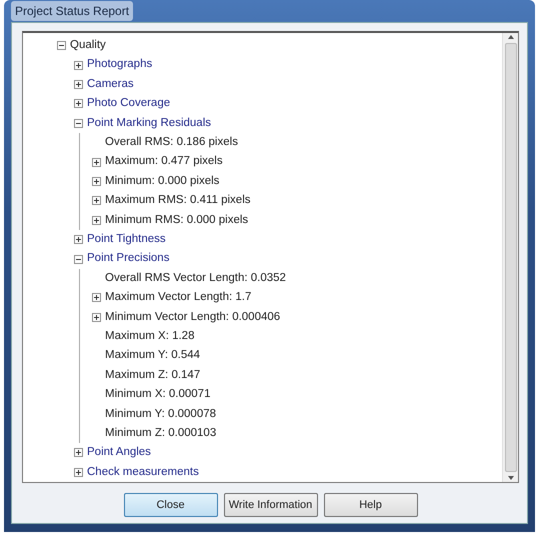  Describe the element at coordinates (149, 337) in the screenshot. I see `tree-item: Maximum X: 1.28` at that location.